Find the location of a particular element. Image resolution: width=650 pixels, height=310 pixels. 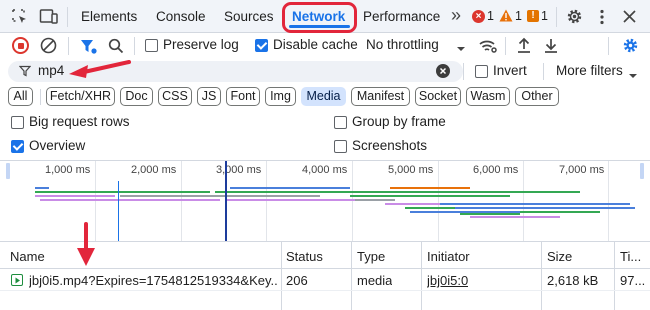

chevron-down-icon is located at coordinates (461, 46).